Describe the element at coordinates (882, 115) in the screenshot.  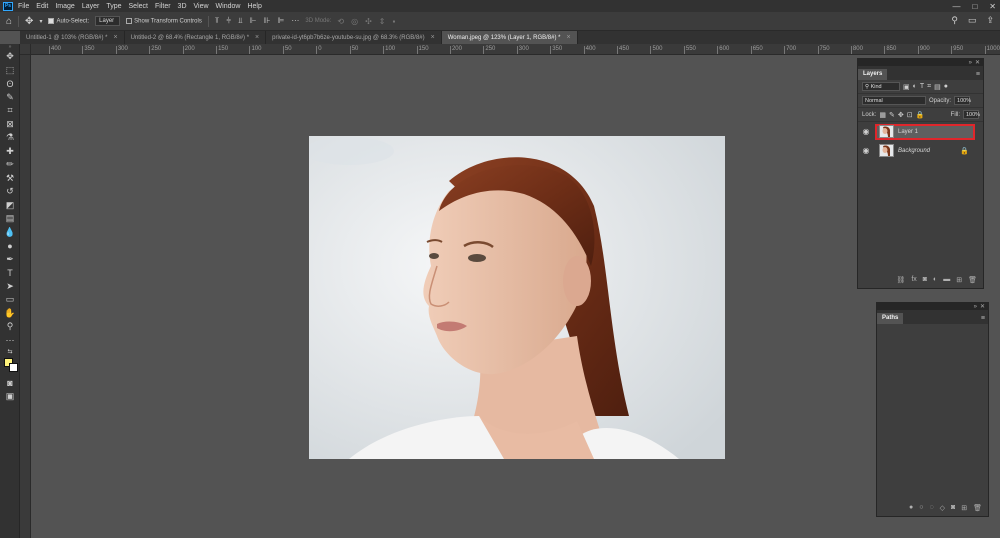
I see `lock-transparent-icon: ▦` at that location.